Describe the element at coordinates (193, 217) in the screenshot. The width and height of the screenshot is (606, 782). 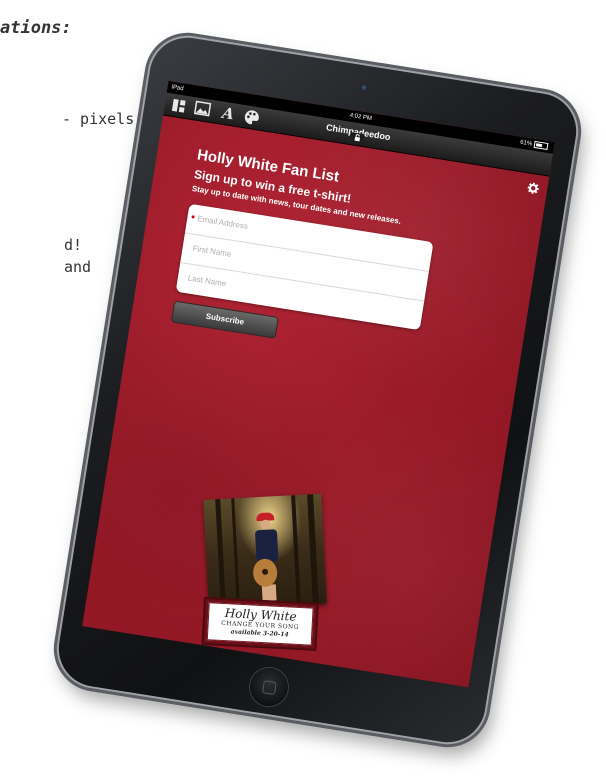
I see `required-indicator` at that location.